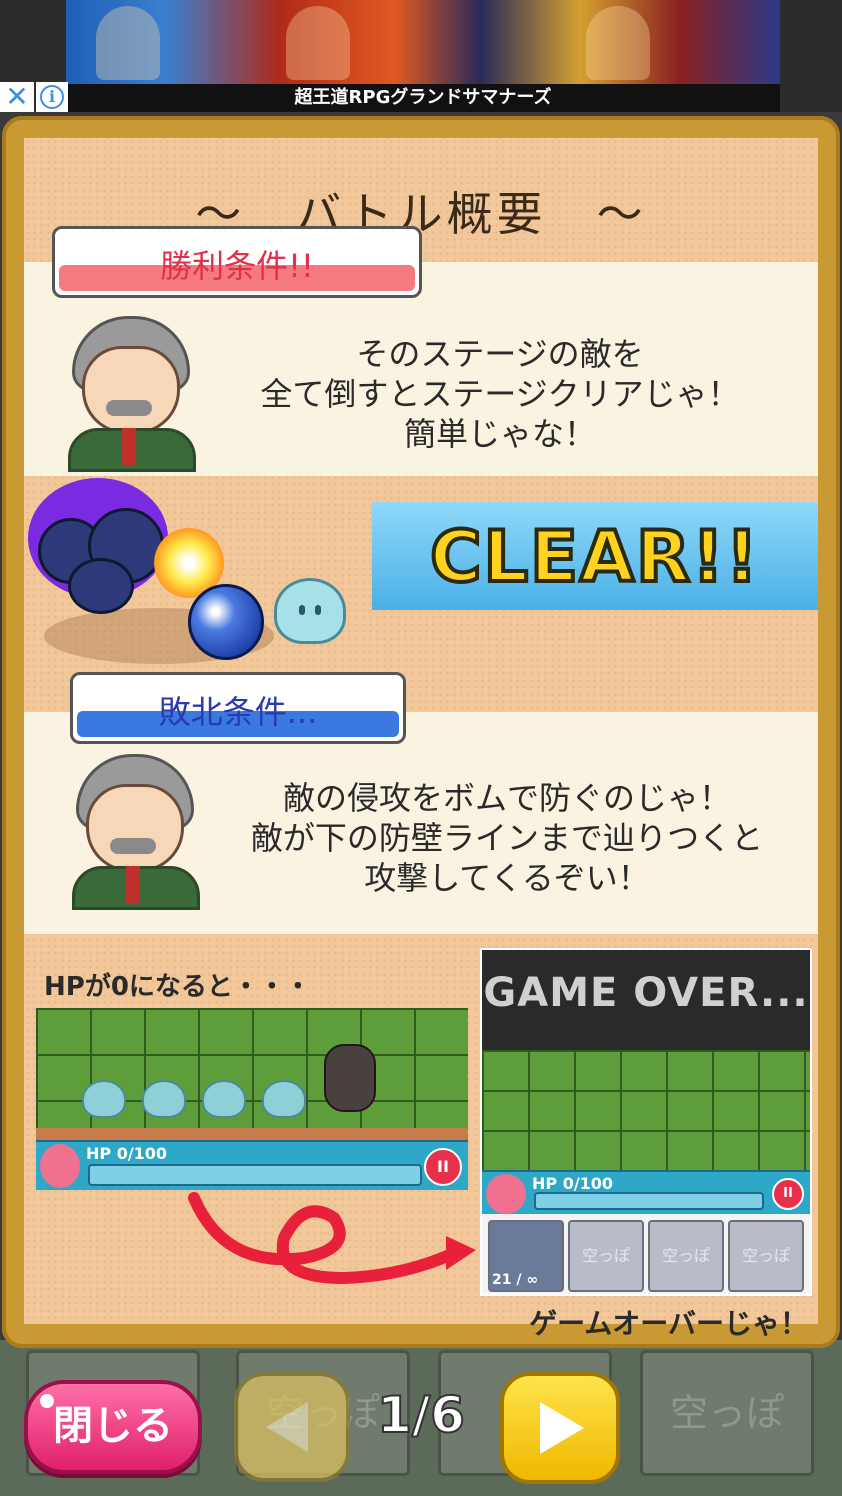 The width and height of the screenshot is (842, 1496). I want to click on elder-portrait-serious, so click(134, 832).